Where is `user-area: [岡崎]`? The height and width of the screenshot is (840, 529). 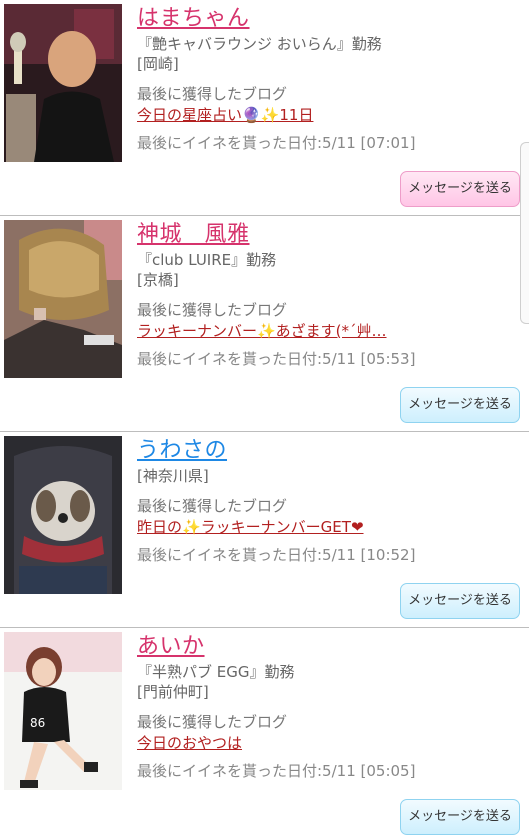 user-area: [岡崎] is located at coordinates (158, 64).